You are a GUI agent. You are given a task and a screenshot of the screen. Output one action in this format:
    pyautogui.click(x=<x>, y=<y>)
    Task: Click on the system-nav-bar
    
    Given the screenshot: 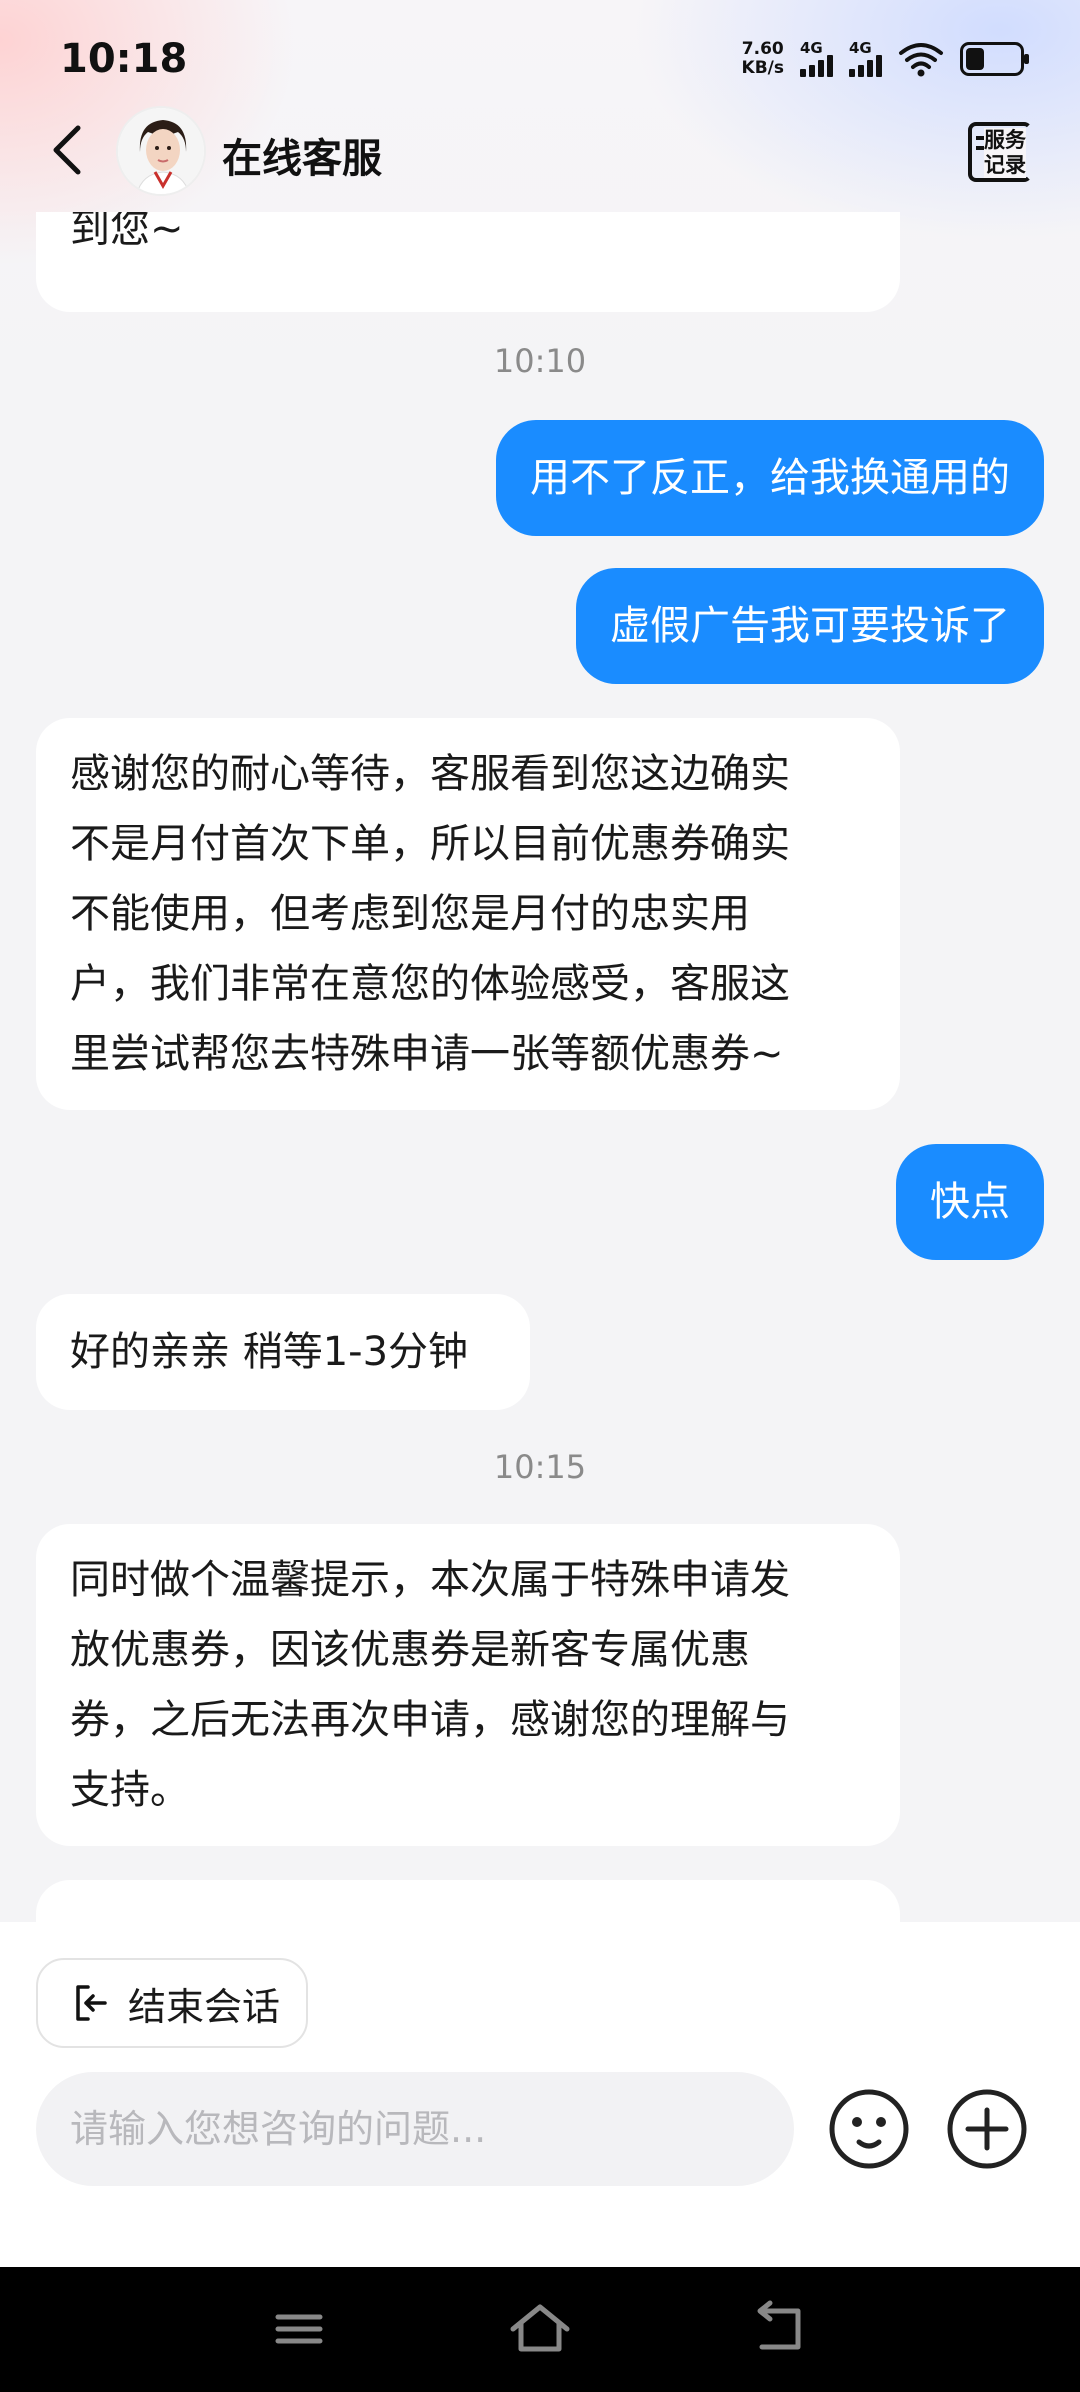 What is the action you would take?
    pyautogui.click(x=540, y=2329)
    